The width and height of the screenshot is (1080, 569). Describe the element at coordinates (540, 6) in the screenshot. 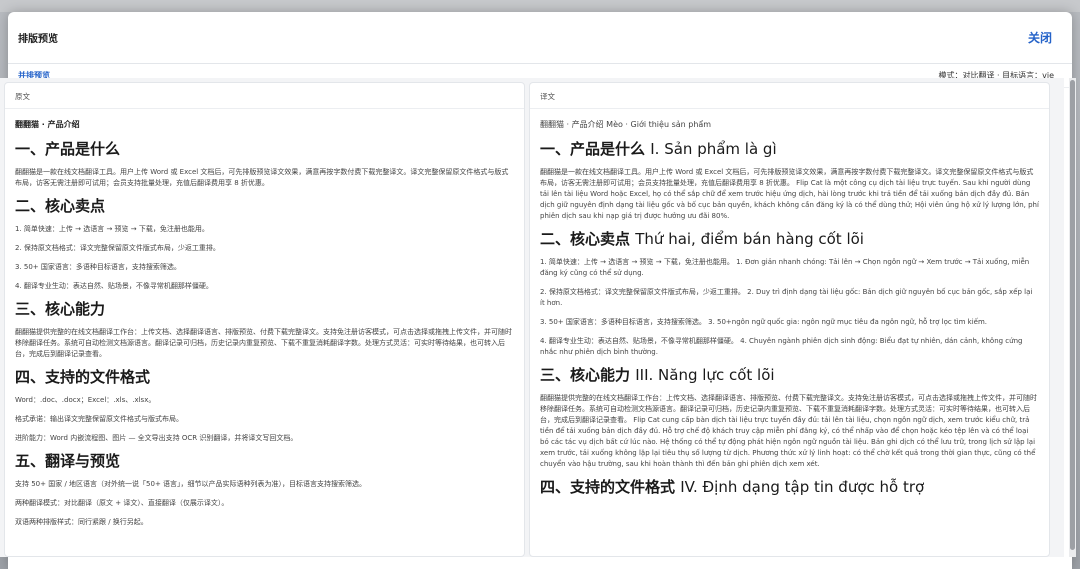

I see `background-page-strip` at that location.